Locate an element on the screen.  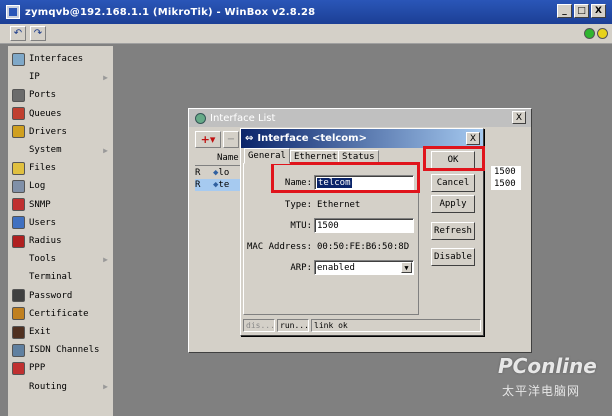
files-icon is located at coordinates (18, 168).